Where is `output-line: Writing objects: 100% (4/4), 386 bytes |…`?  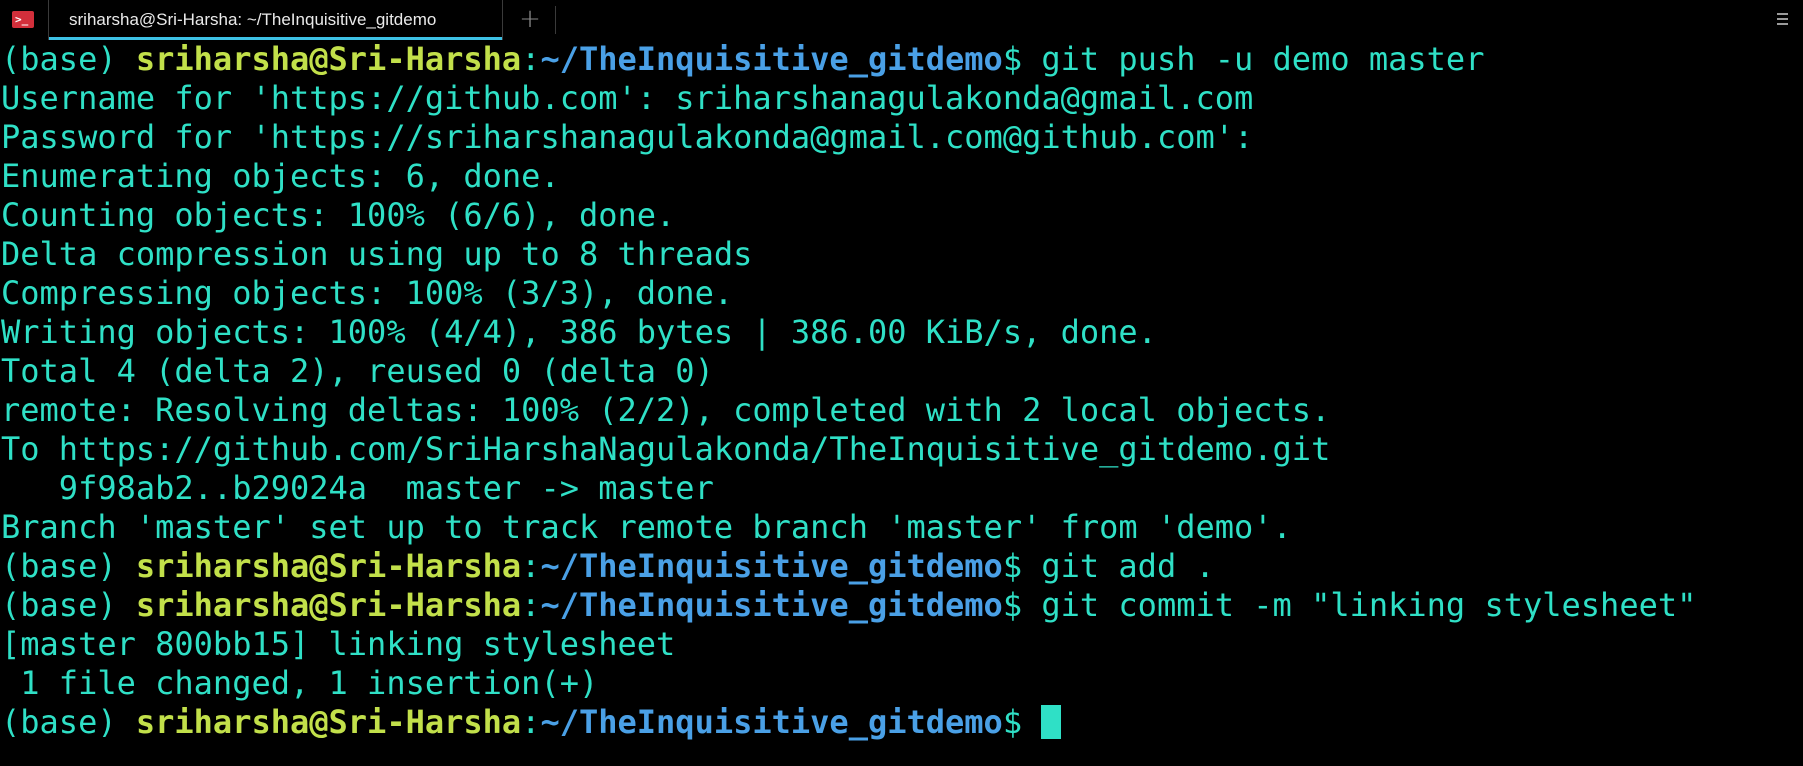
output-line: Writing objects: 100% (4/4), 386 bytes |… is located at coordinates (579, 332).